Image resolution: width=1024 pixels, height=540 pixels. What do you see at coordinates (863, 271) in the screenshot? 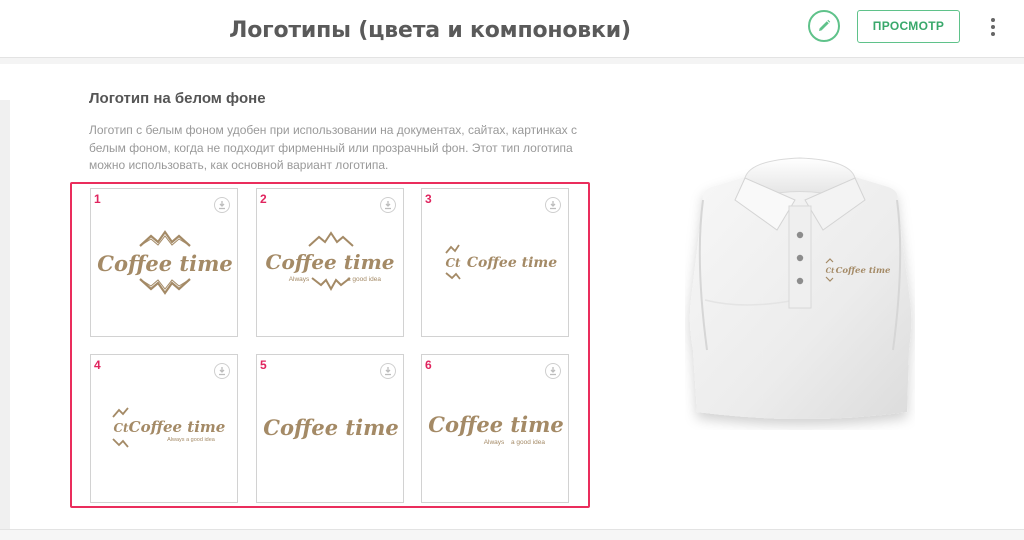
I see `shirt-logo-text: Coffee time` at bounding box center [863, 271].